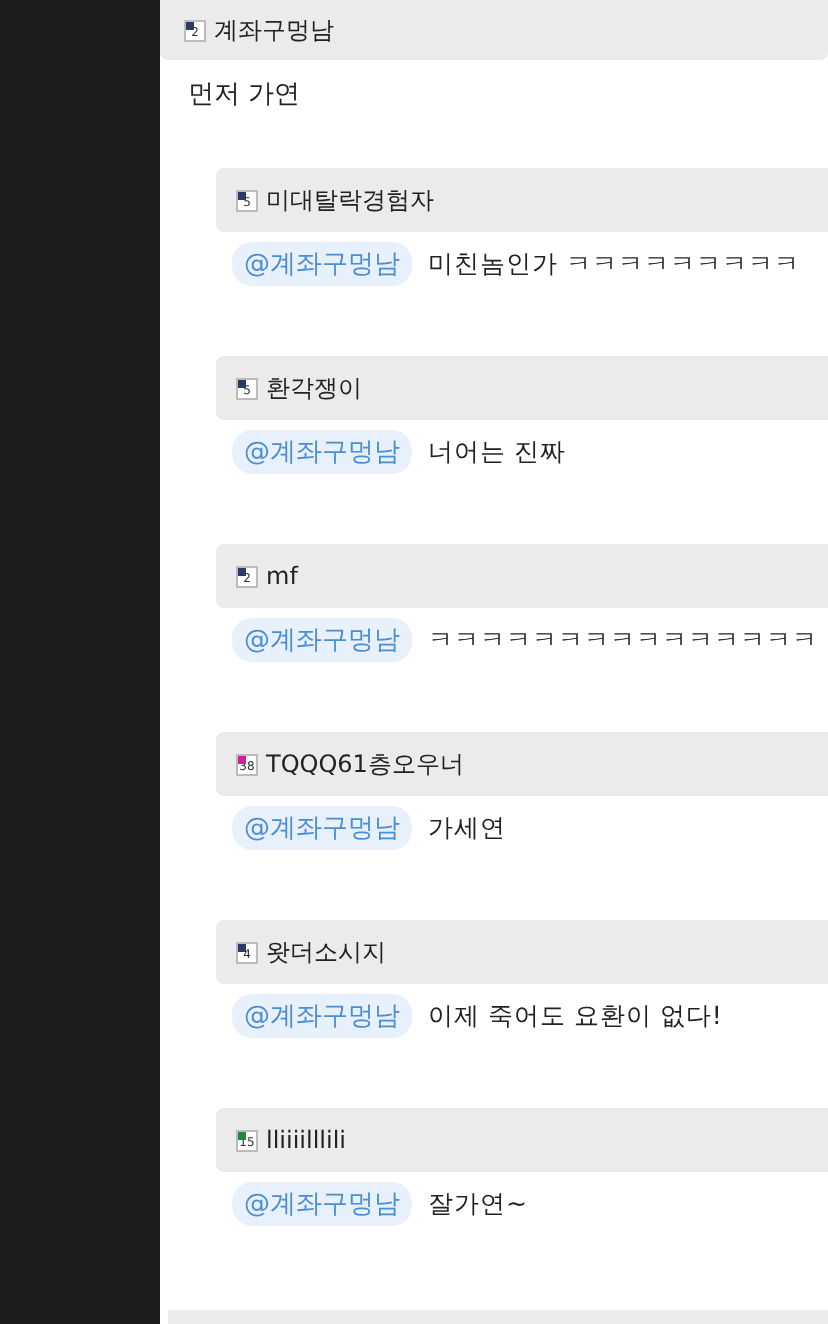  Describe the element at coordinates (244, 96) in the screenshot. I see `comment-text: 먼저 가연` at that location.